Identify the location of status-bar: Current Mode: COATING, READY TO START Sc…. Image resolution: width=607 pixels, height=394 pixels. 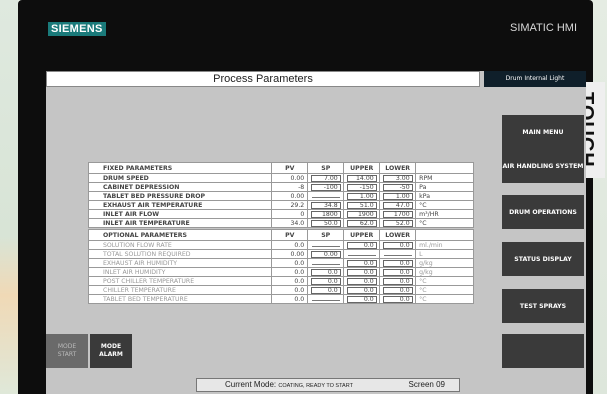
(328, 385).